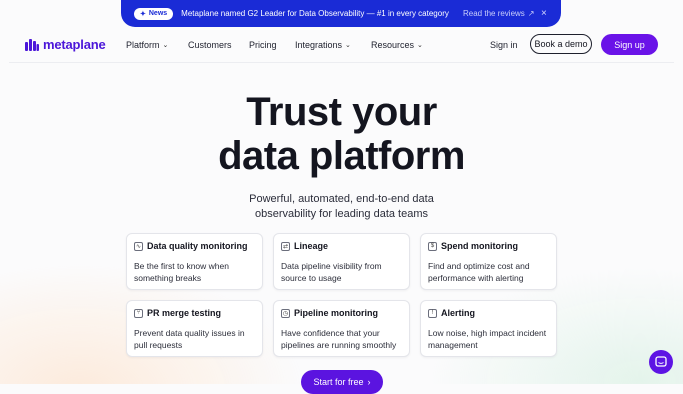 The width and height of the screenshot is (683, 394). What do you see at coordinates (285, 313) in the screenshot?
I see `pipeline-icon: ◷` at bounding box center [285, 313].